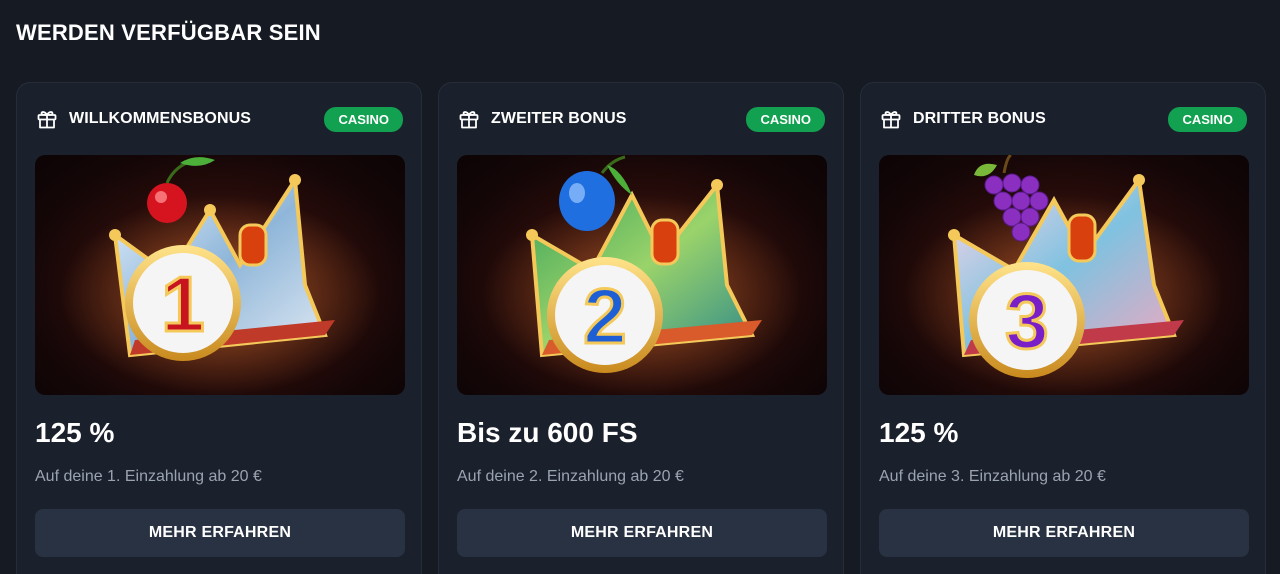 Image resolution: width=1280 pixels, height=574 pixels. Describe the element at coordinates (604, 316) in the screenshot. I see `artwork-number: 2` at that location.